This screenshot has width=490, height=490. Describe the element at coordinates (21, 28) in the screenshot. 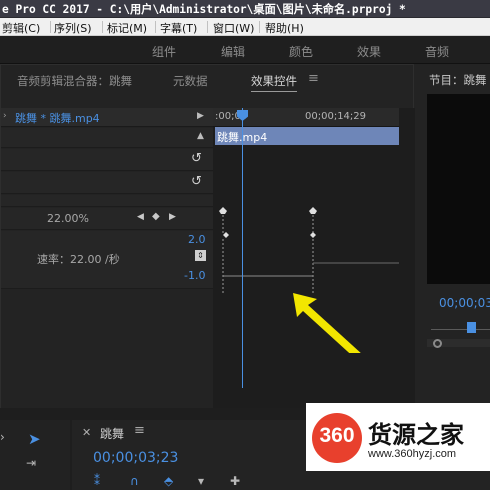

I see `menu-clip: 剪辑(C)` at that location.